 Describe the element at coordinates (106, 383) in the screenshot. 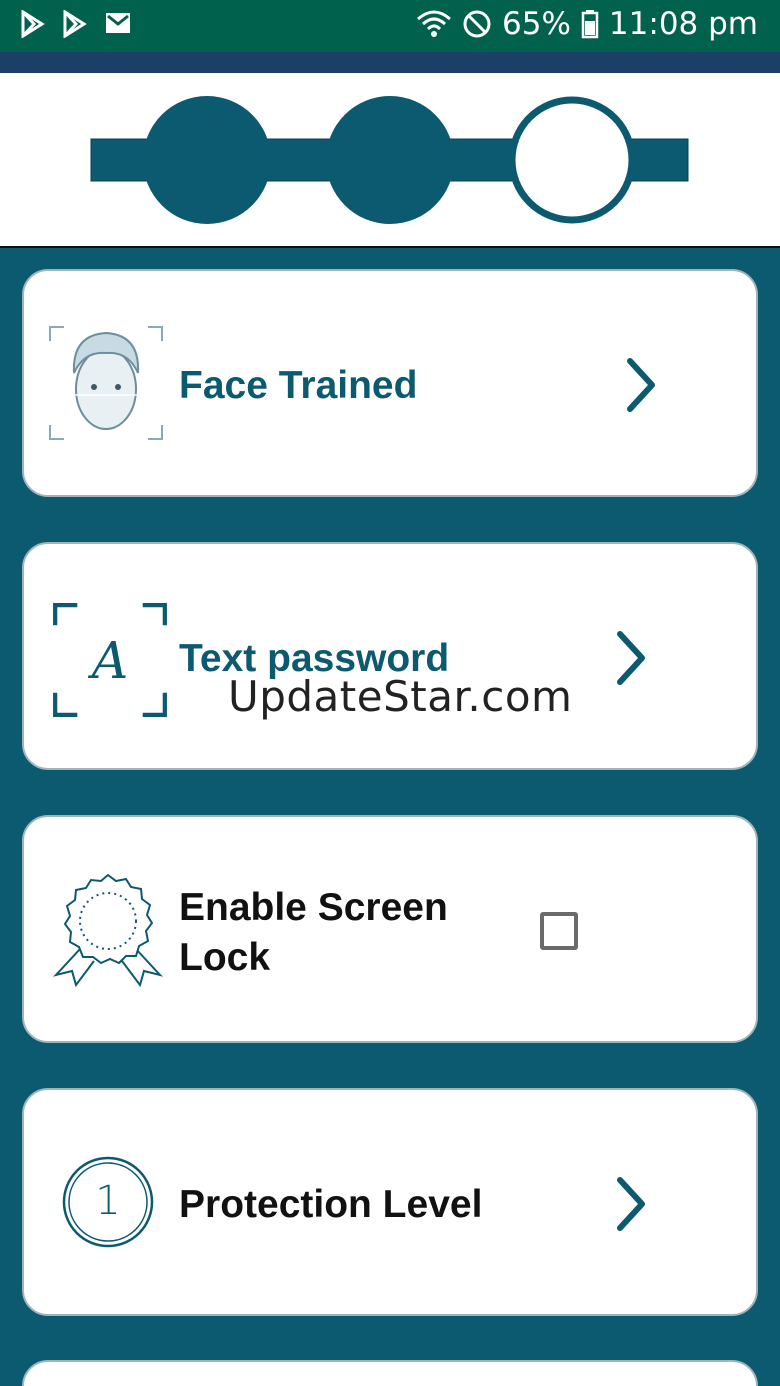

I see `face-scan-icon` at that location.